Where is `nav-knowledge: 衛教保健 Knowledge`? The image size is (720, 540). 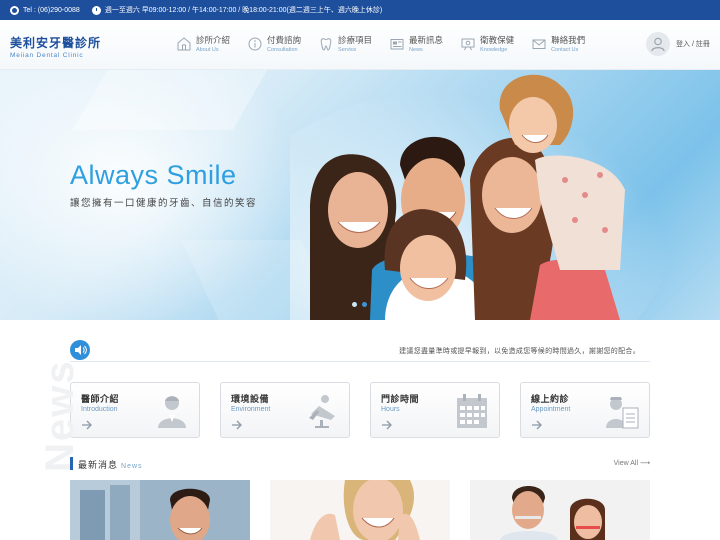 nav-knowledge: 衛教保健 Knowledge is located at coordinates (487, 43).